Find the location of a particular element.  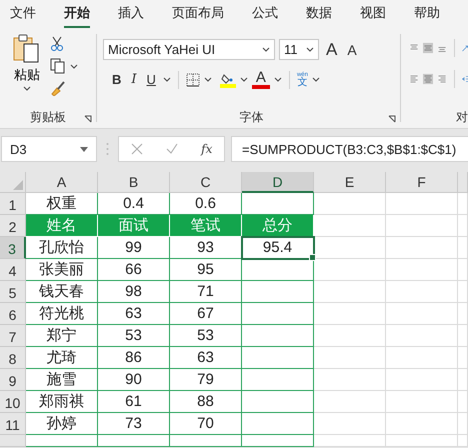

formula-input: =SUMPRODUCT(B3:C3,$B$1:$C$1) is located at coordinates (349, 149).